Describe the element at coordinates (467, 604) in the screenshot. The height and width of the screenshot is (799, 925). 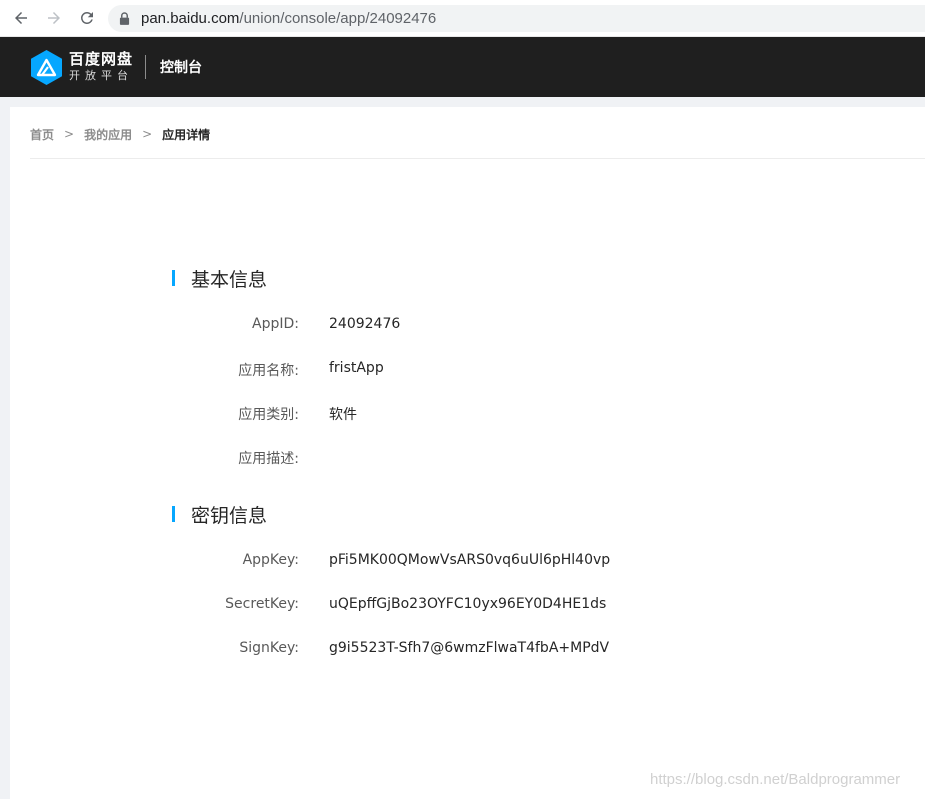
I see `field-value: uQEpffGjBo23OYFC10yx96EY0D4HE1ds` at that location.